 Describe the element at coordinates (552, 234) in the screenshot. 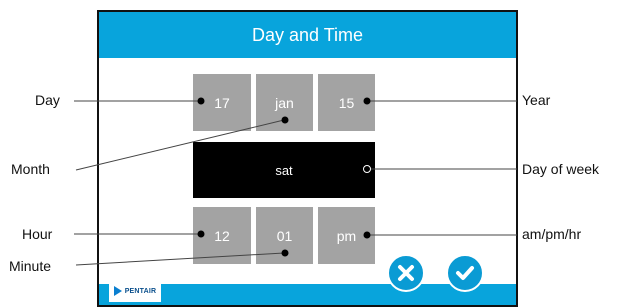

I see `ampm-callout: am/pm/hr` at that location.